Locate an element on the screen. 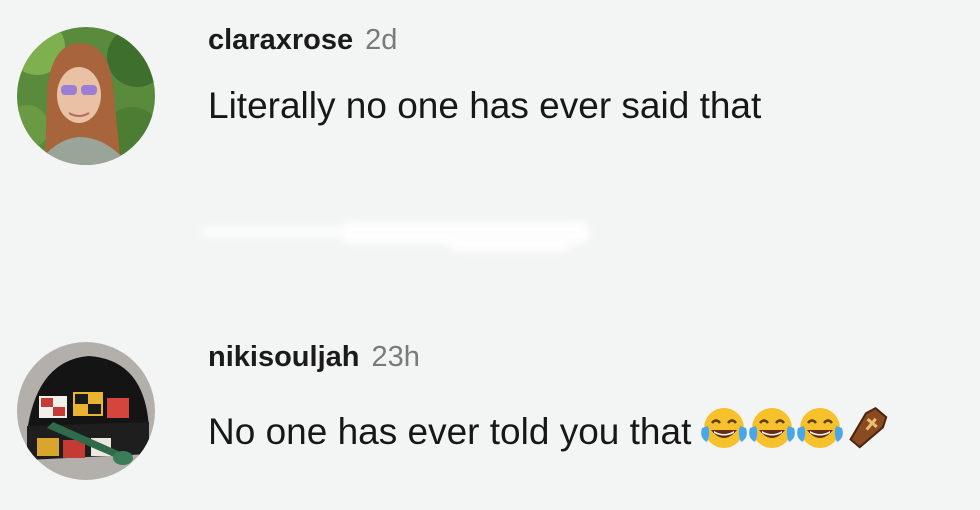  comment-text: No one has ever told you that is located at coordinates (450, 431).